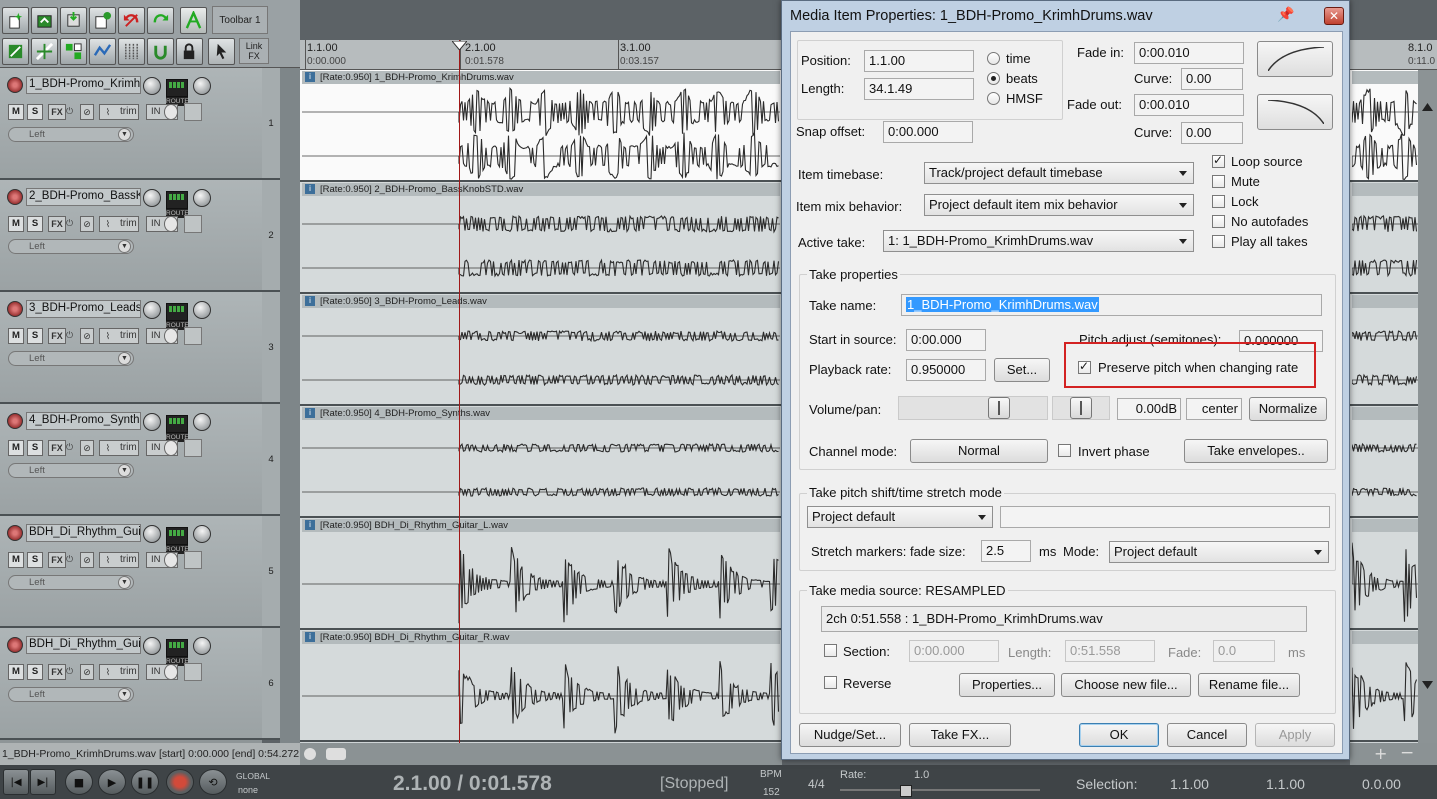  I want to click on track-name: 4_BDH-Promo_Synths, so click(83, 421).